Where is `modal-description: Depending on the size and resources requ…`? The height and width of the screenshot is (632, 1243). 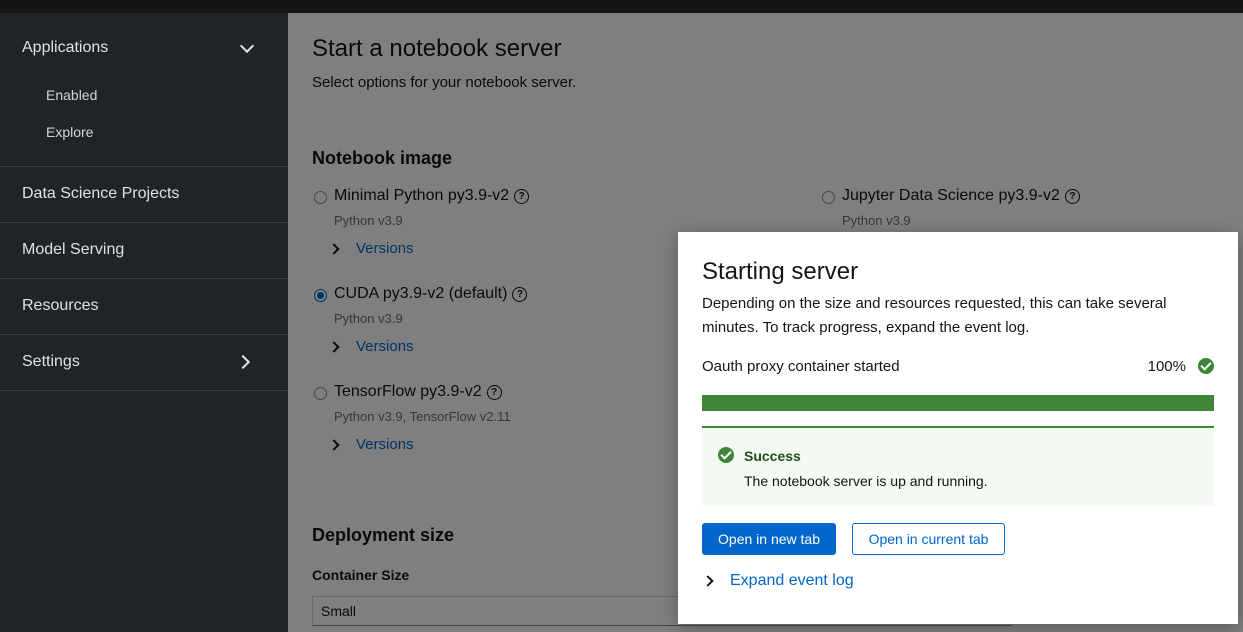 modal-description: Depending on the size and resources requ… is located at coordinates (934, 315).